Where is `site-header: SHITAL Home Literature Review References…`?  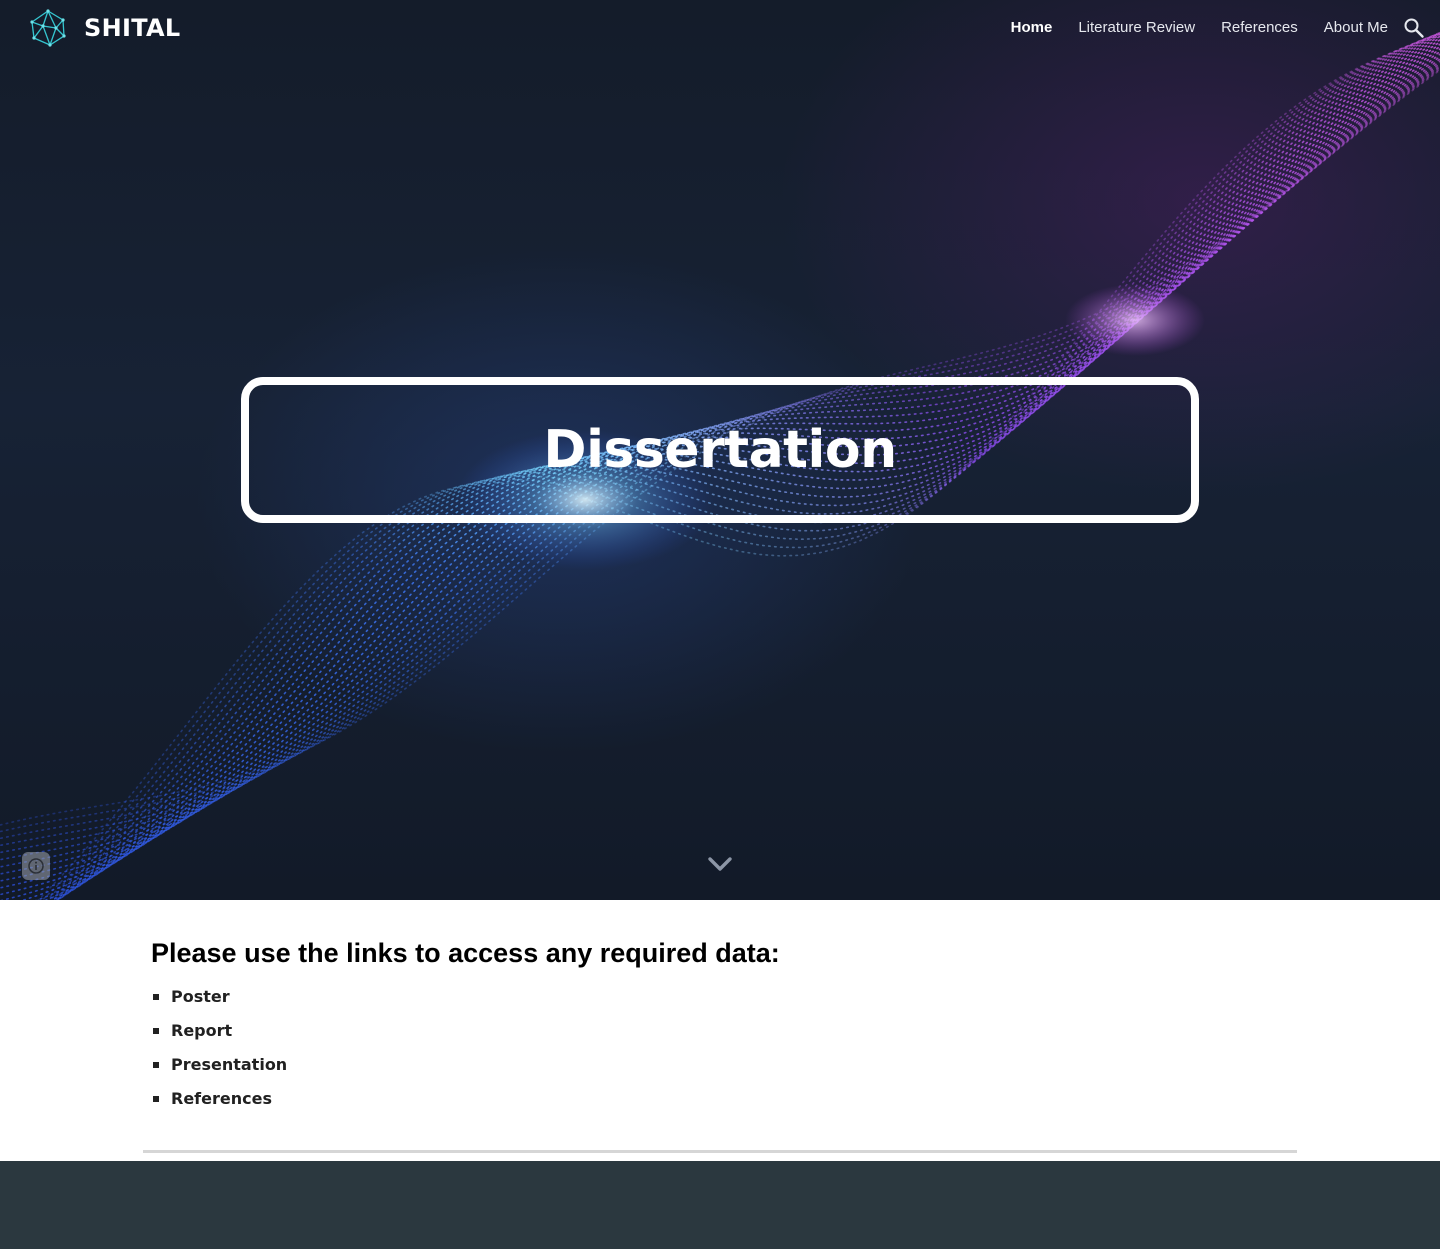 site-header: SHITAL Home Literature Review References… is located at coordinates (720, 28).